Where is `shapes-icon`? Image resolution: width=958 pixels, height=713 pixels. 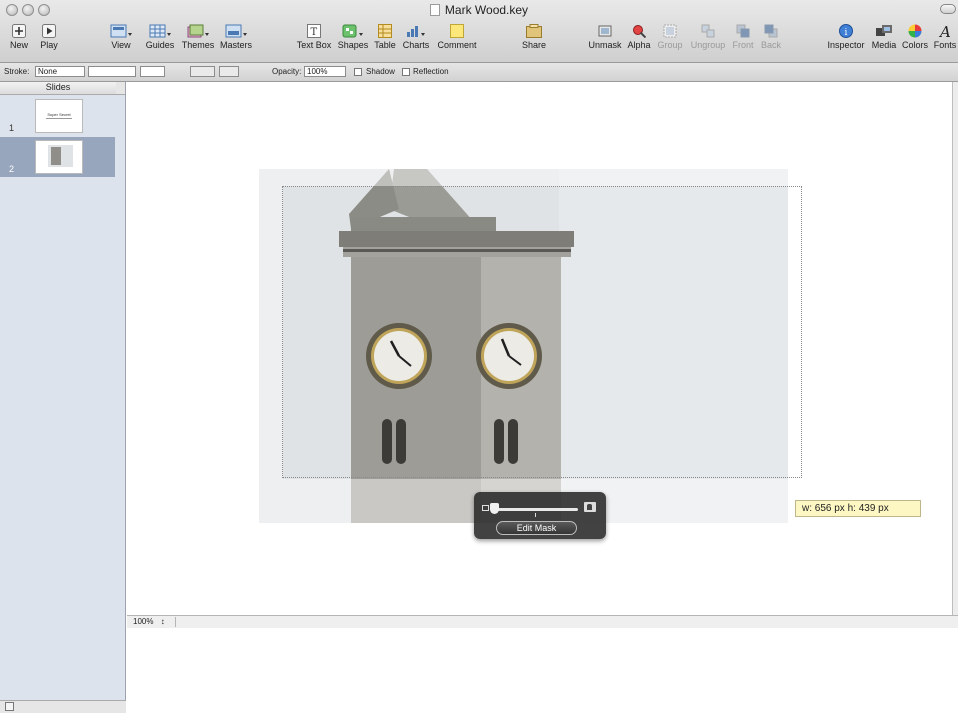 shapes-icon is located at coordinates (352, 31).